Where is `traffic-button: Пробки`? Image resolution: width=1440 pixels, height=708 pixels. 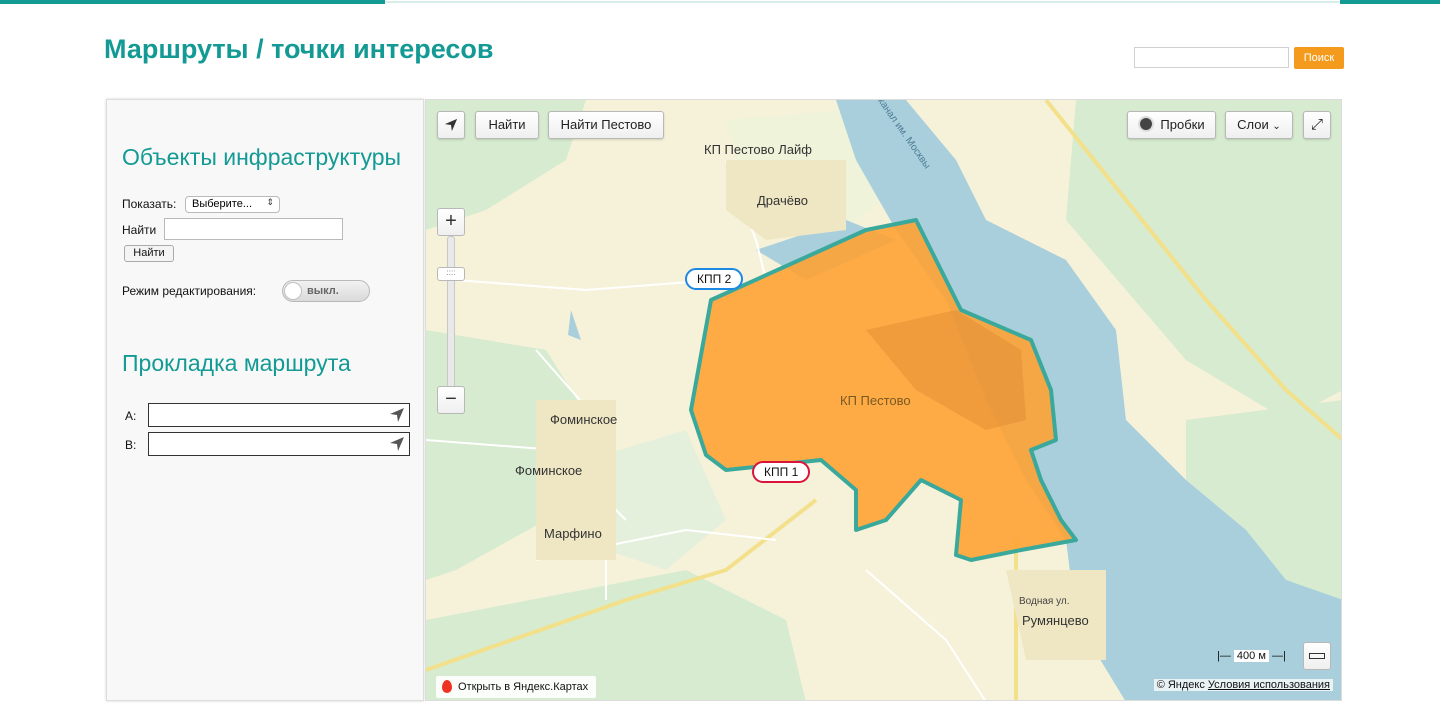
traffic-button: Пробки is located at coordinates (1171, 125).